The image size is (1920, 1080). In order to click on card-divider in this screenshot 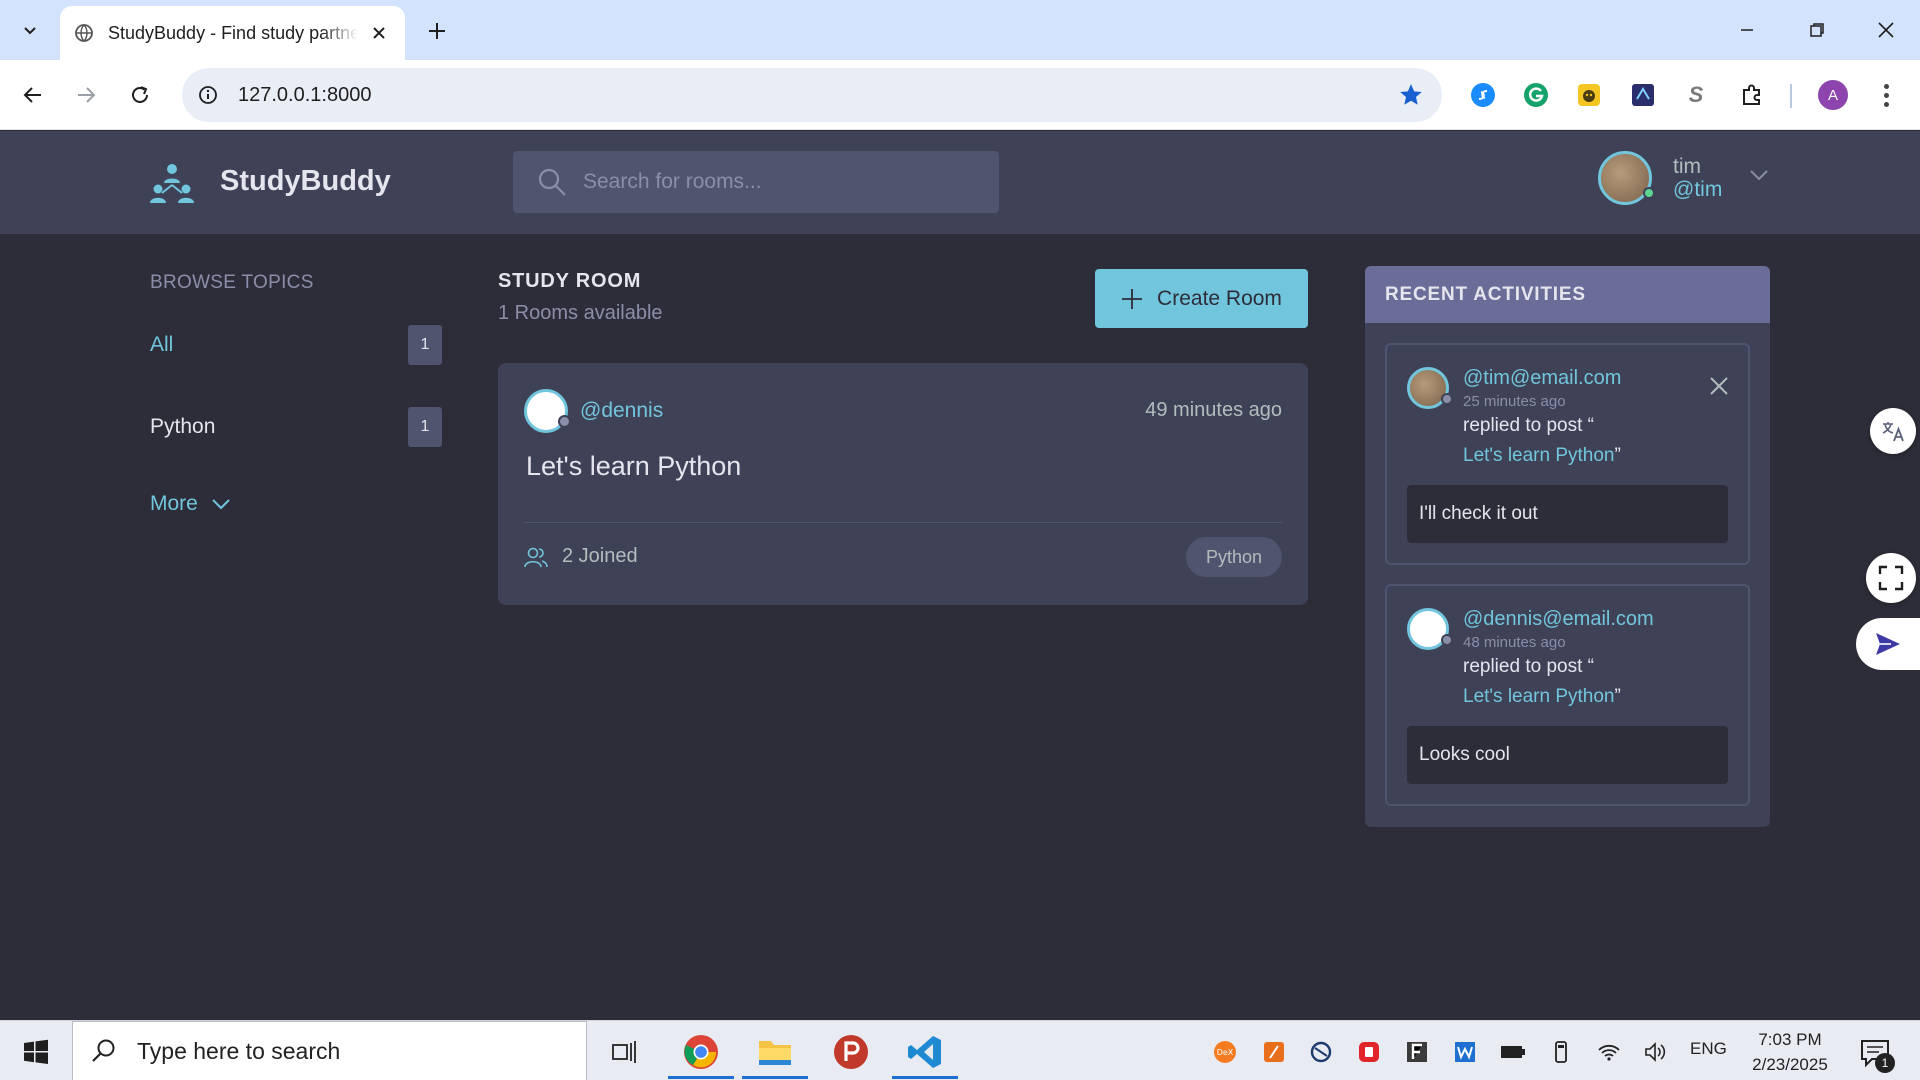, I will do `click(903, 522)`.